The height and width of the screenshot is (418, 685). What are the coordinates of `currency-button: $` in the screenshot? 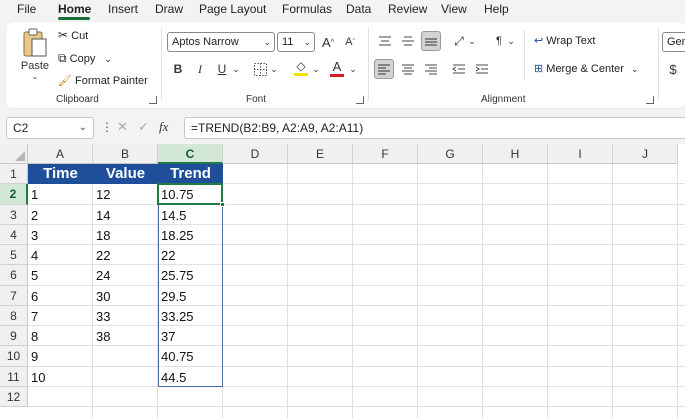 It's located at (673, 69).